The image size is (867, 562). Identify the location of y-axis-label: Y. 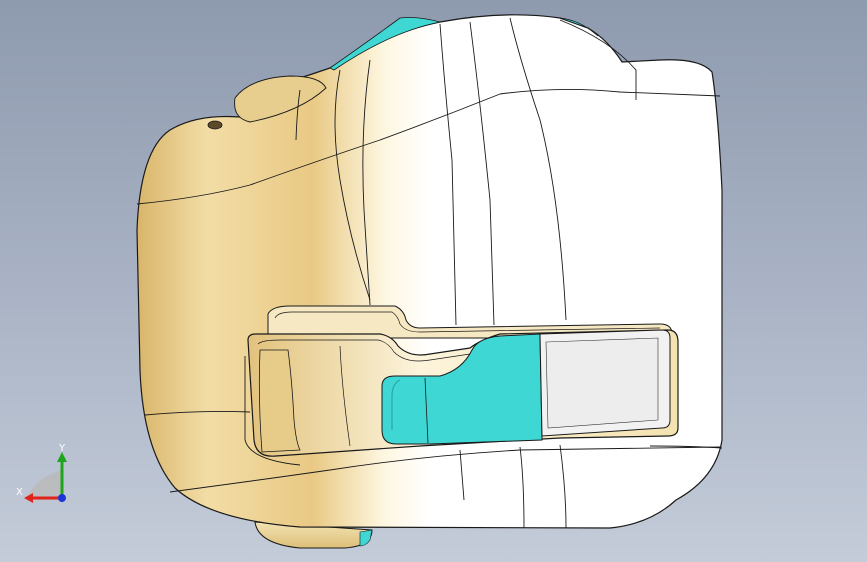
(62, 448).